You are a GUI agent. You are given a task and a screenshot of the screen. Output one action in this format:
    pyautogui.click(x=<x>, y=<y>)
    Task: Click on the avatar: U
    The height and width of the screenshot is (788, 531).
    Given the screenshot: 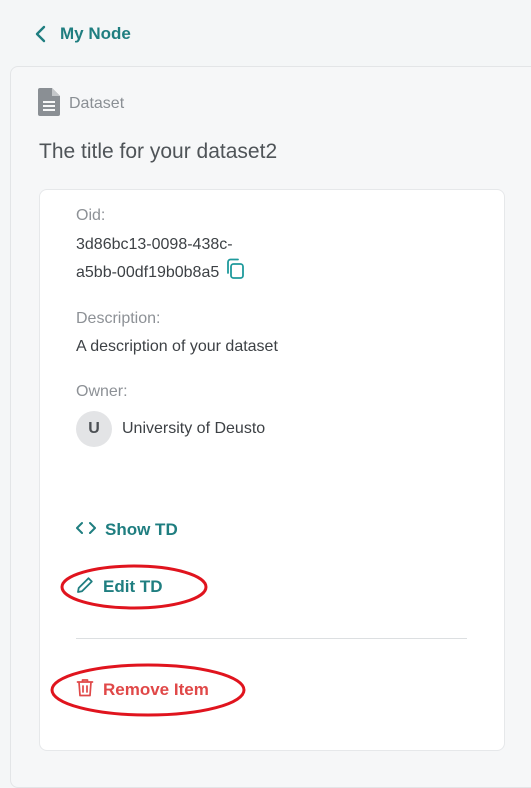 What is the action you would take?
    pyautogui.click(x=94, y=429)
    